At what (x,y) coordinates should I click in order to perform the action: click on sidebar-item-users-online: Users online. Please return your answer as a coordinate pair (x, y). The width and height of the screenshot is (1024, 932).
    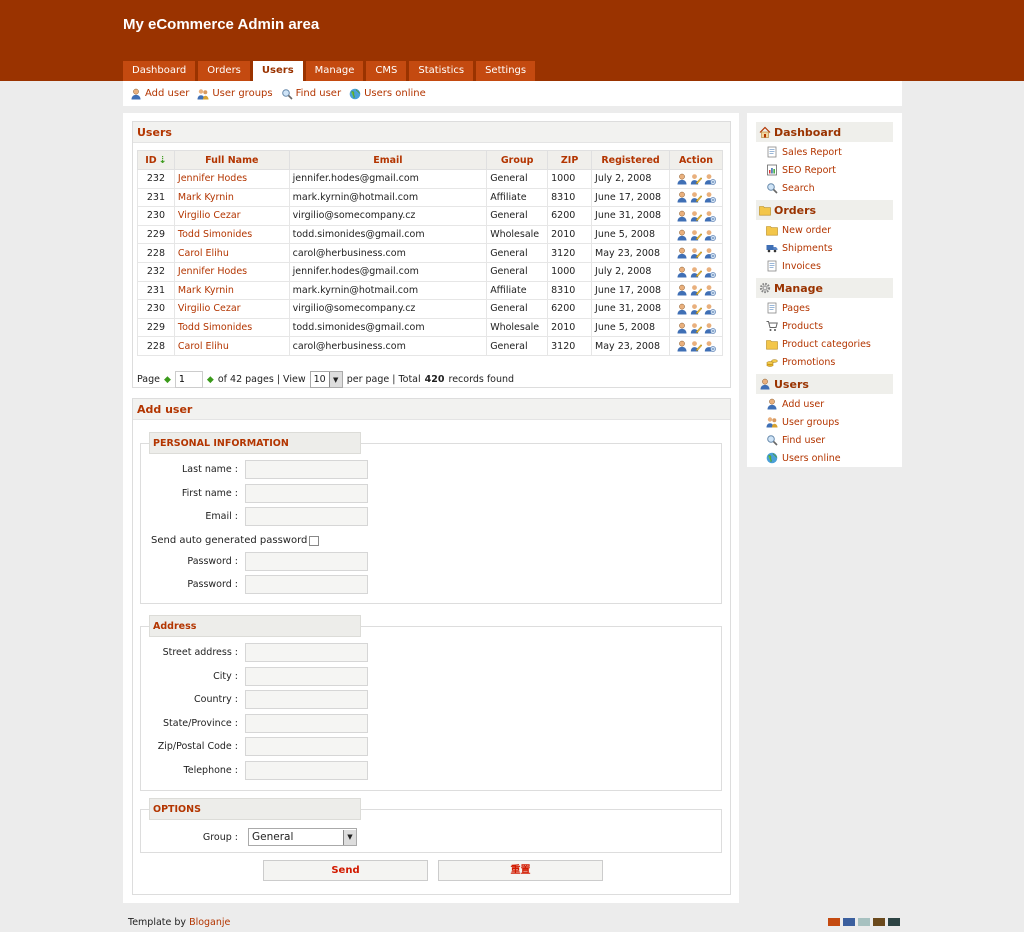
    Looking at the image, I should click on (803, 458).